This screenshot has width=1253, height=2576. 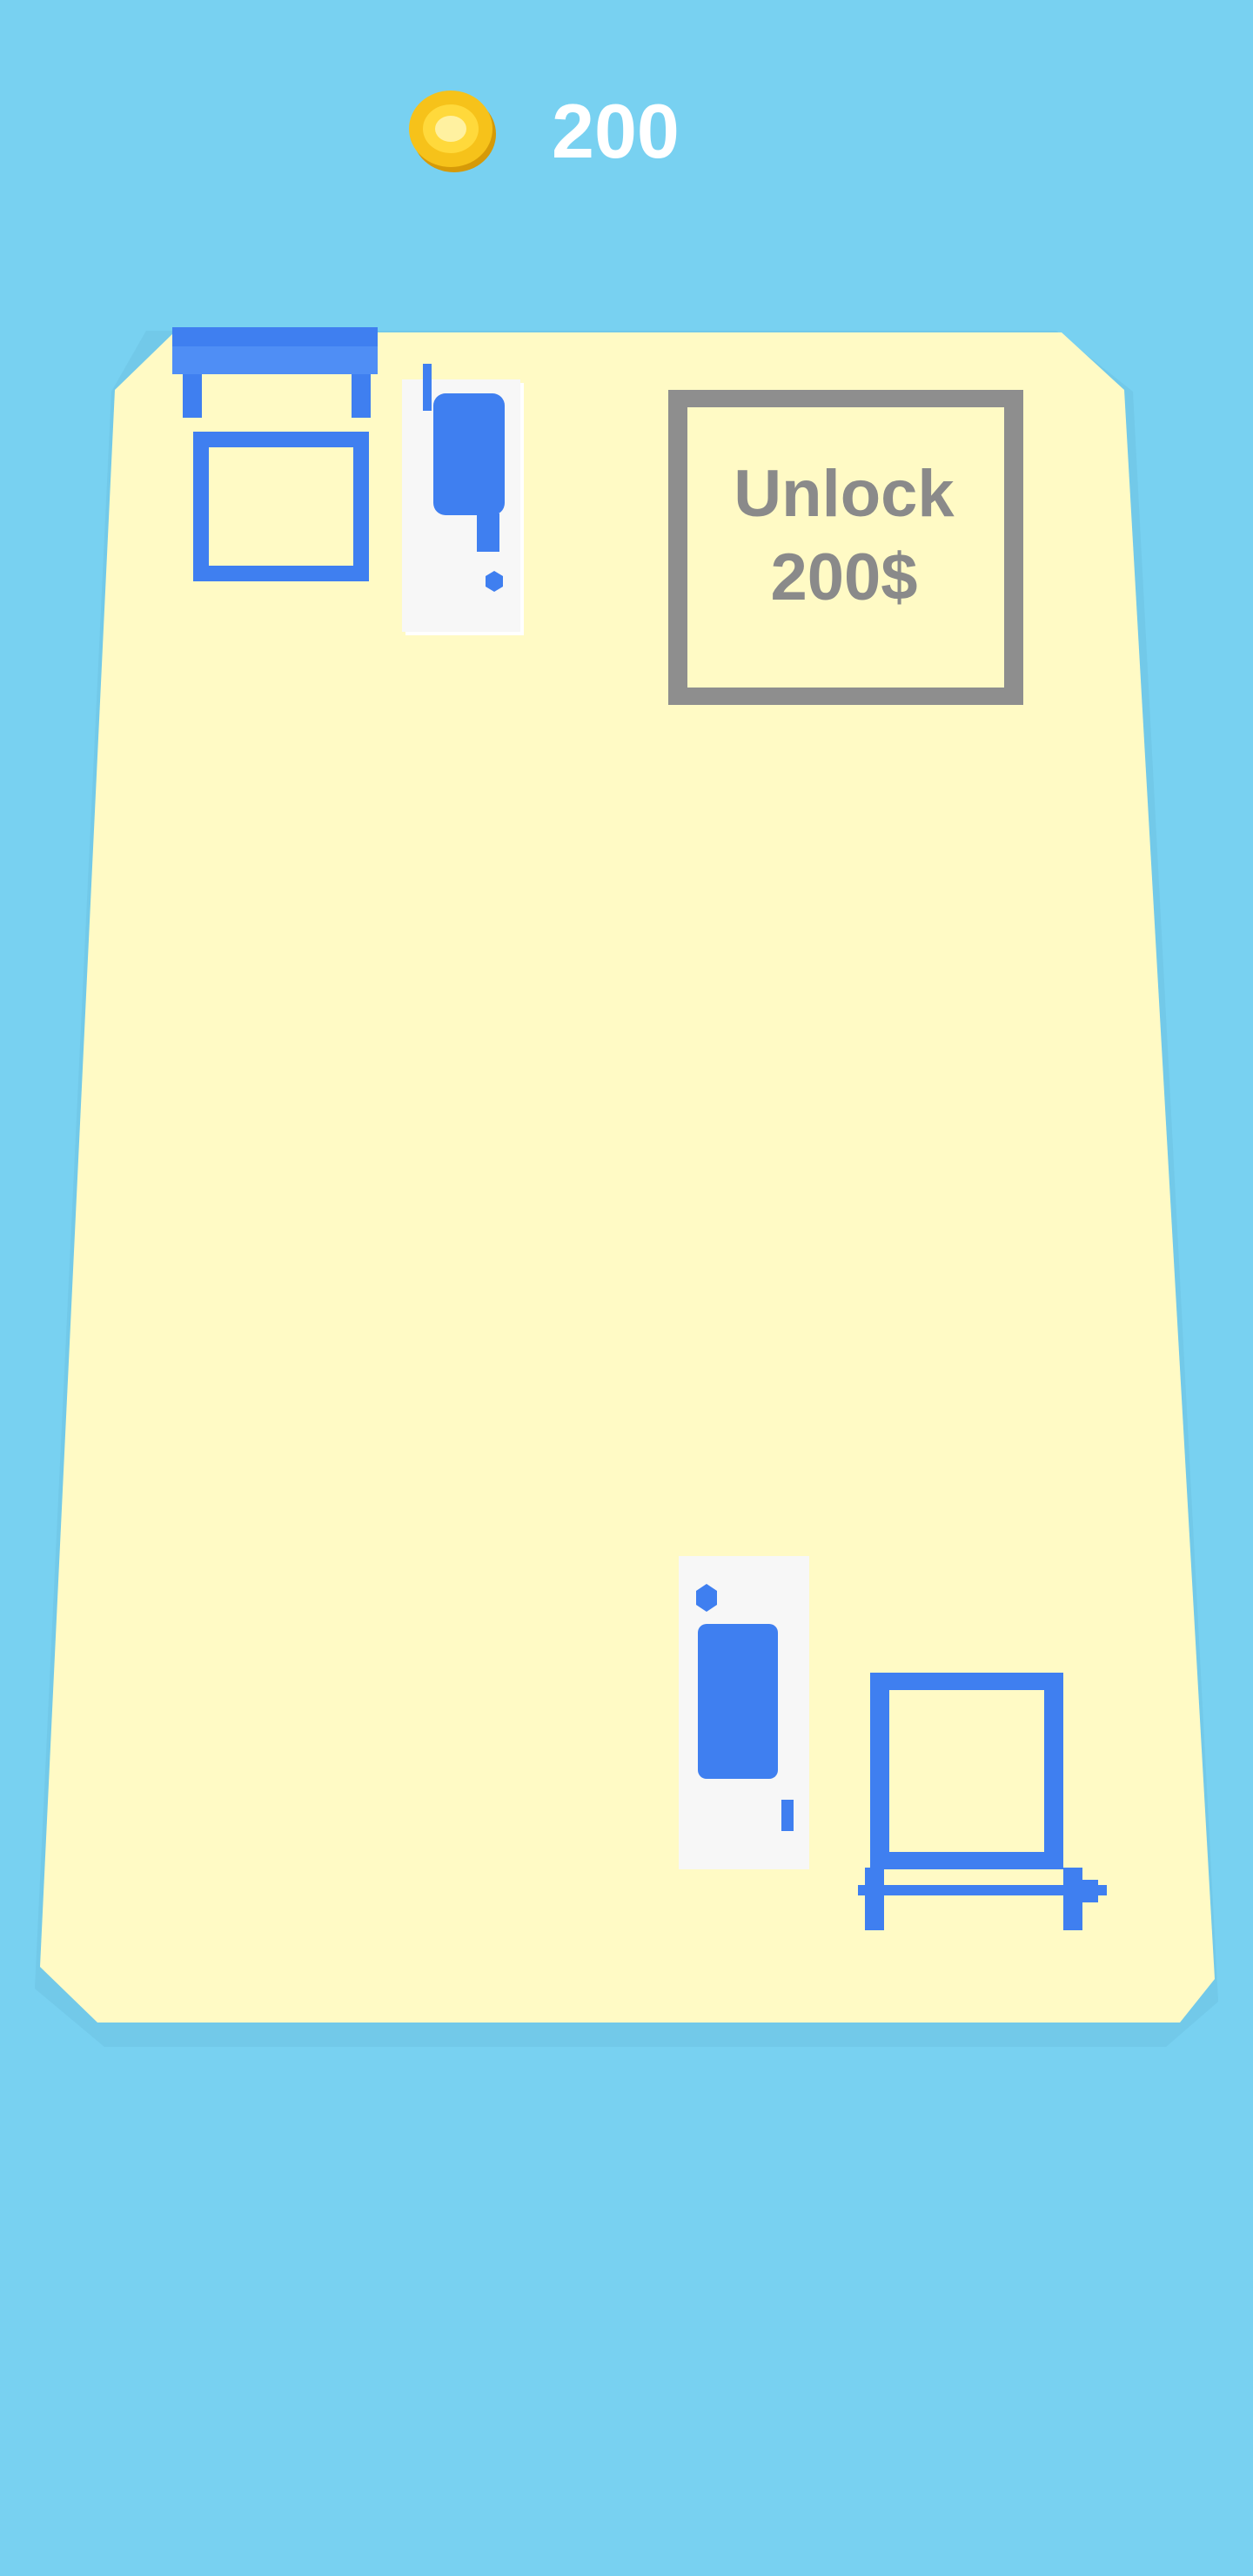 I want to click on dispenser-machine-top, so click(x=463, y=500).